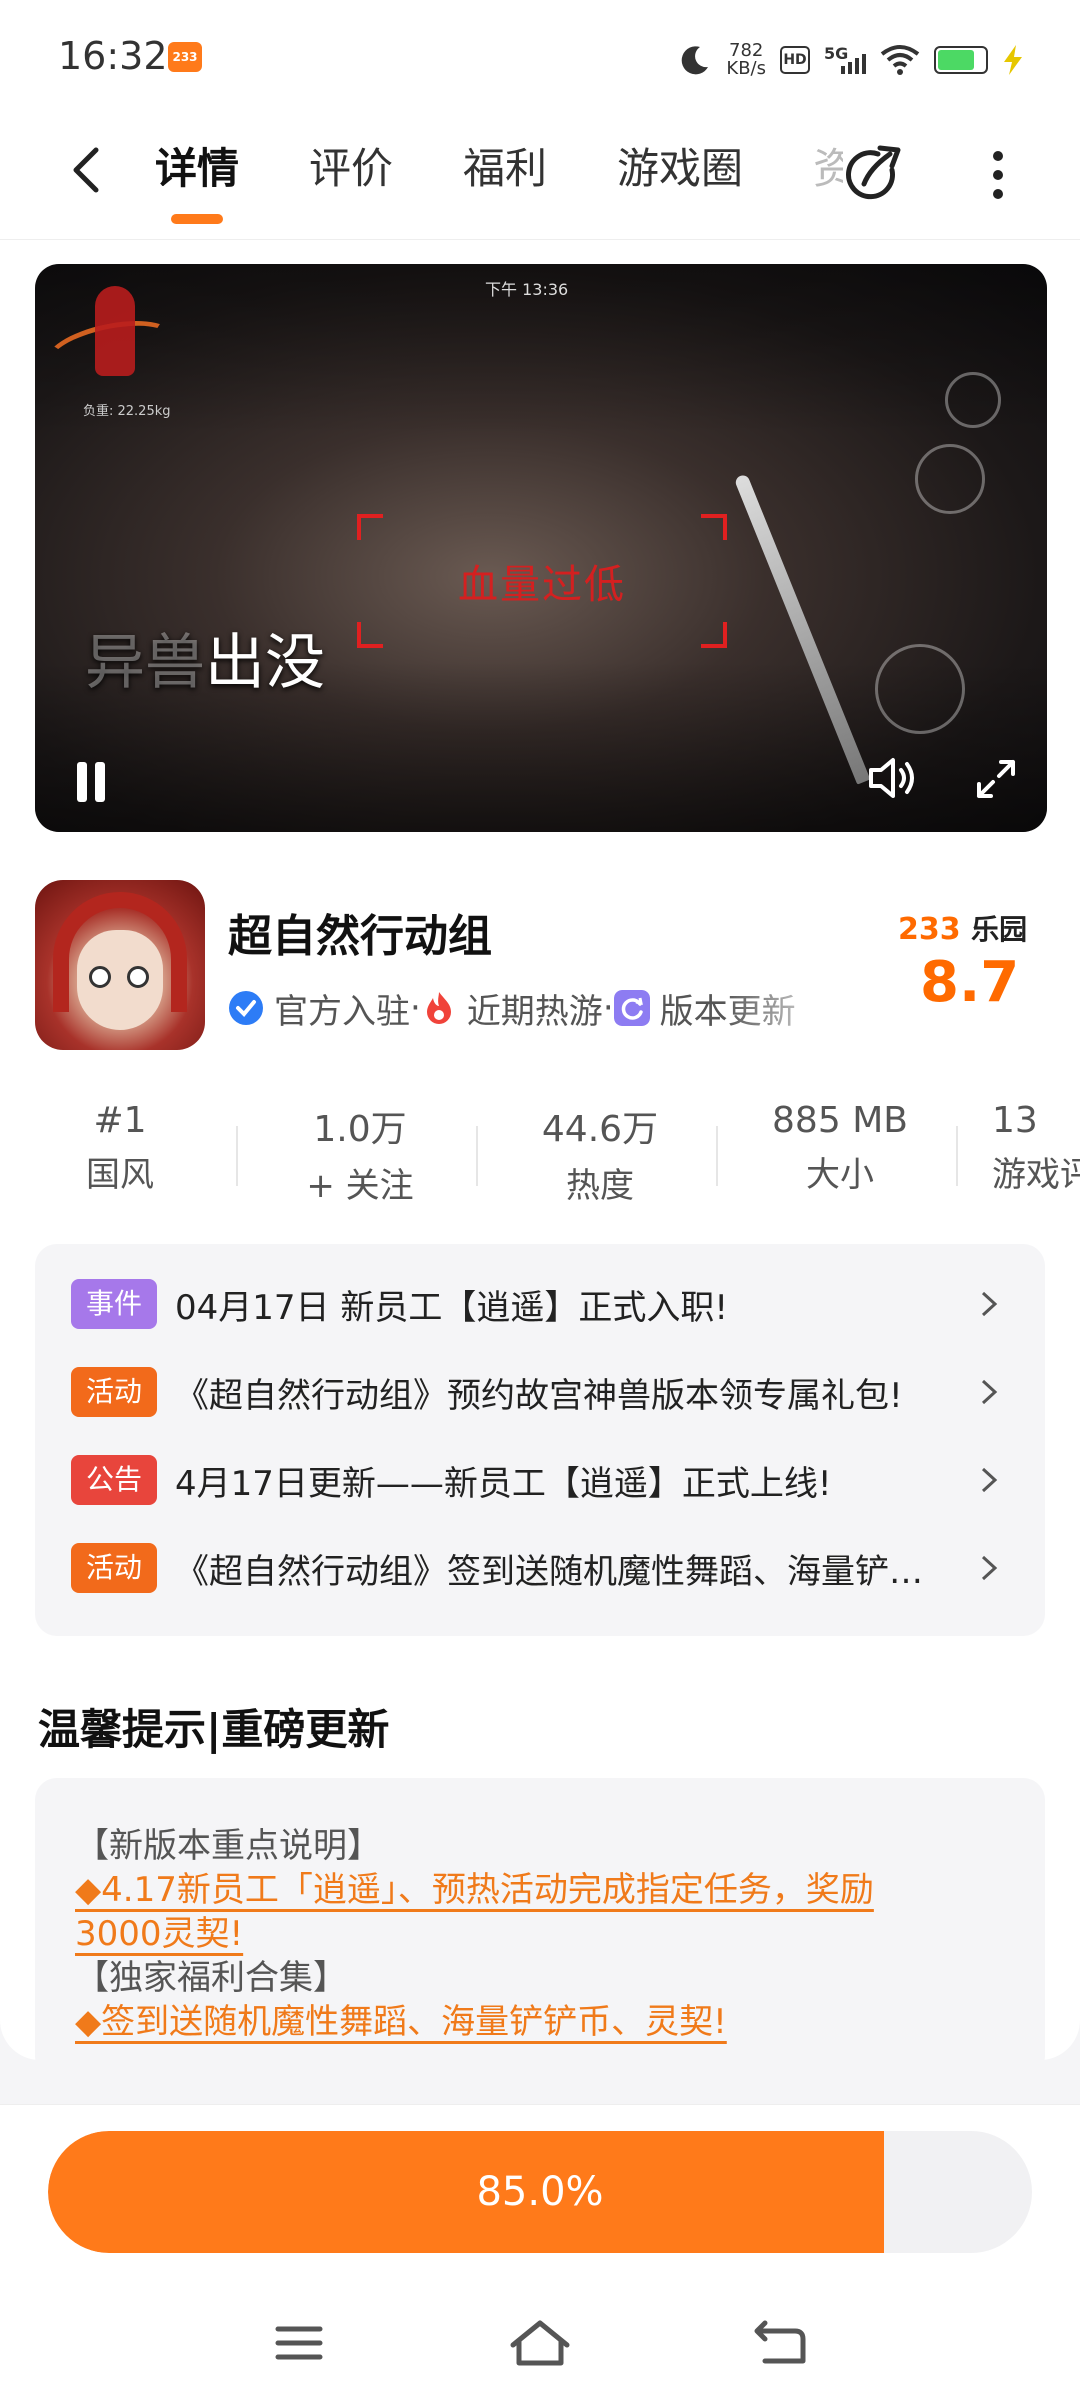 The width and height of the screenshot is (1080, 2400). I want to click on warning-text: 血量过低, so click(542, 585).